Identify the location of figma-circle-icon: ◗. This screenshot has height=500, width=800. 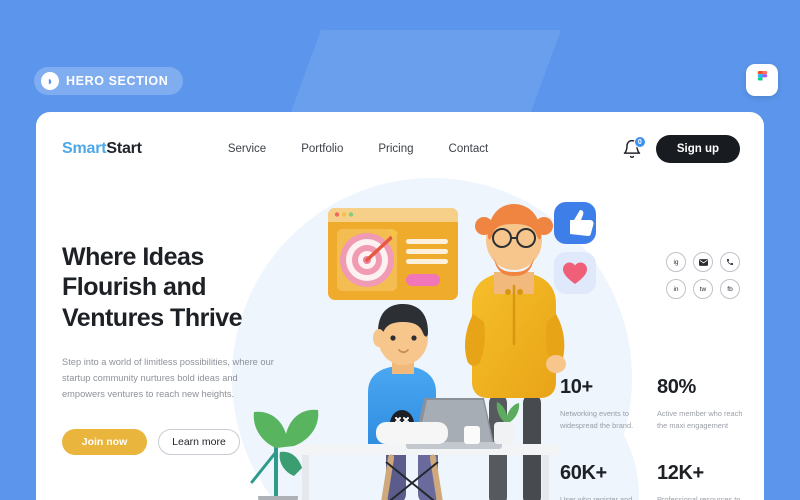
(50, 81).